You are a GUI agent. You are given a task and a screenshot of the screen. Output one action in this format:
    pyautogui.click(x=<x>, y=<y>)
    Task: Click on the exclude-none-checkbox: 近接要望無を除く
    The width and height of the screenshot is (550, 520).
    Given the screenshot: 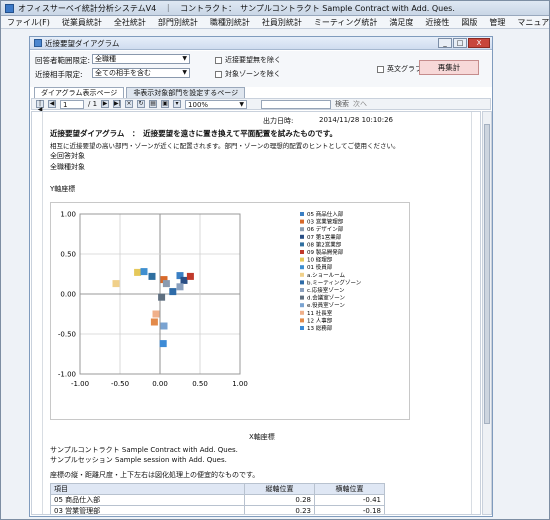 What is the action you would take?
    pyautogui.click(x=248, y=60)
    